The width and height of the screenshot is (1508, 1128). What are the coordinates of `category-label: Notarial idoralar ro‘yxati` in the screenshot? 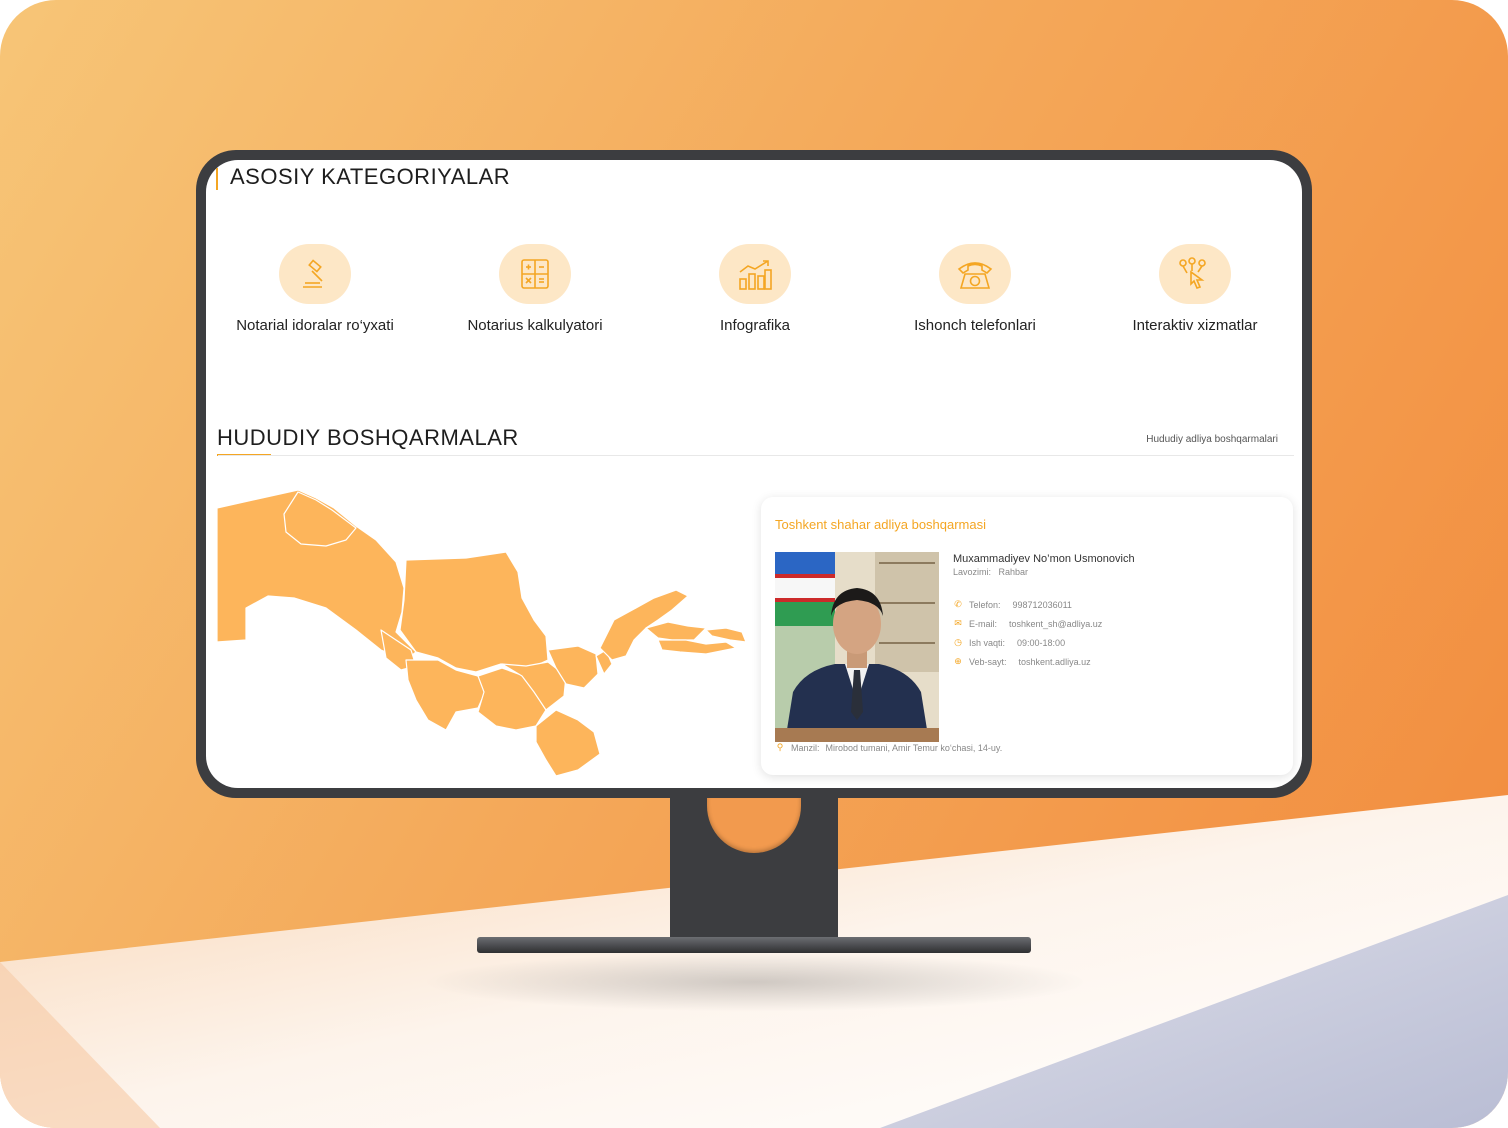 It's located at (315, 325).